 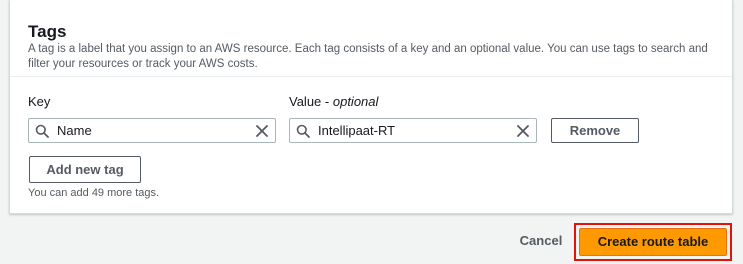 What do you see at coordinates (356, 131) in the screenshot?
I see `tag-value-value: Intellipaat-RT` at bounding box center [356, 131].